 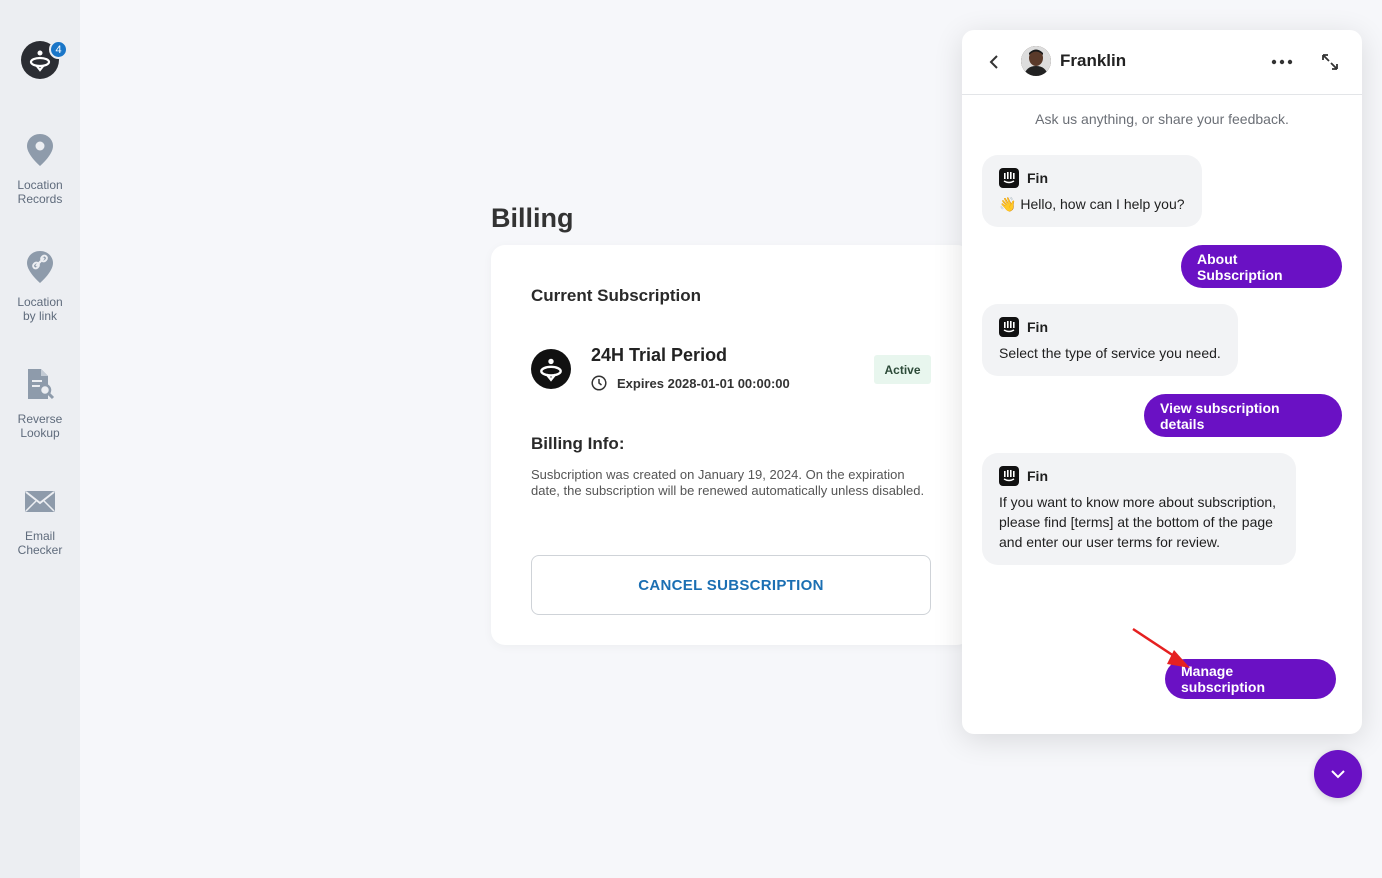 I want to click on sidebar-item-location-by-link: Location by link, so click(x=40, y=285).